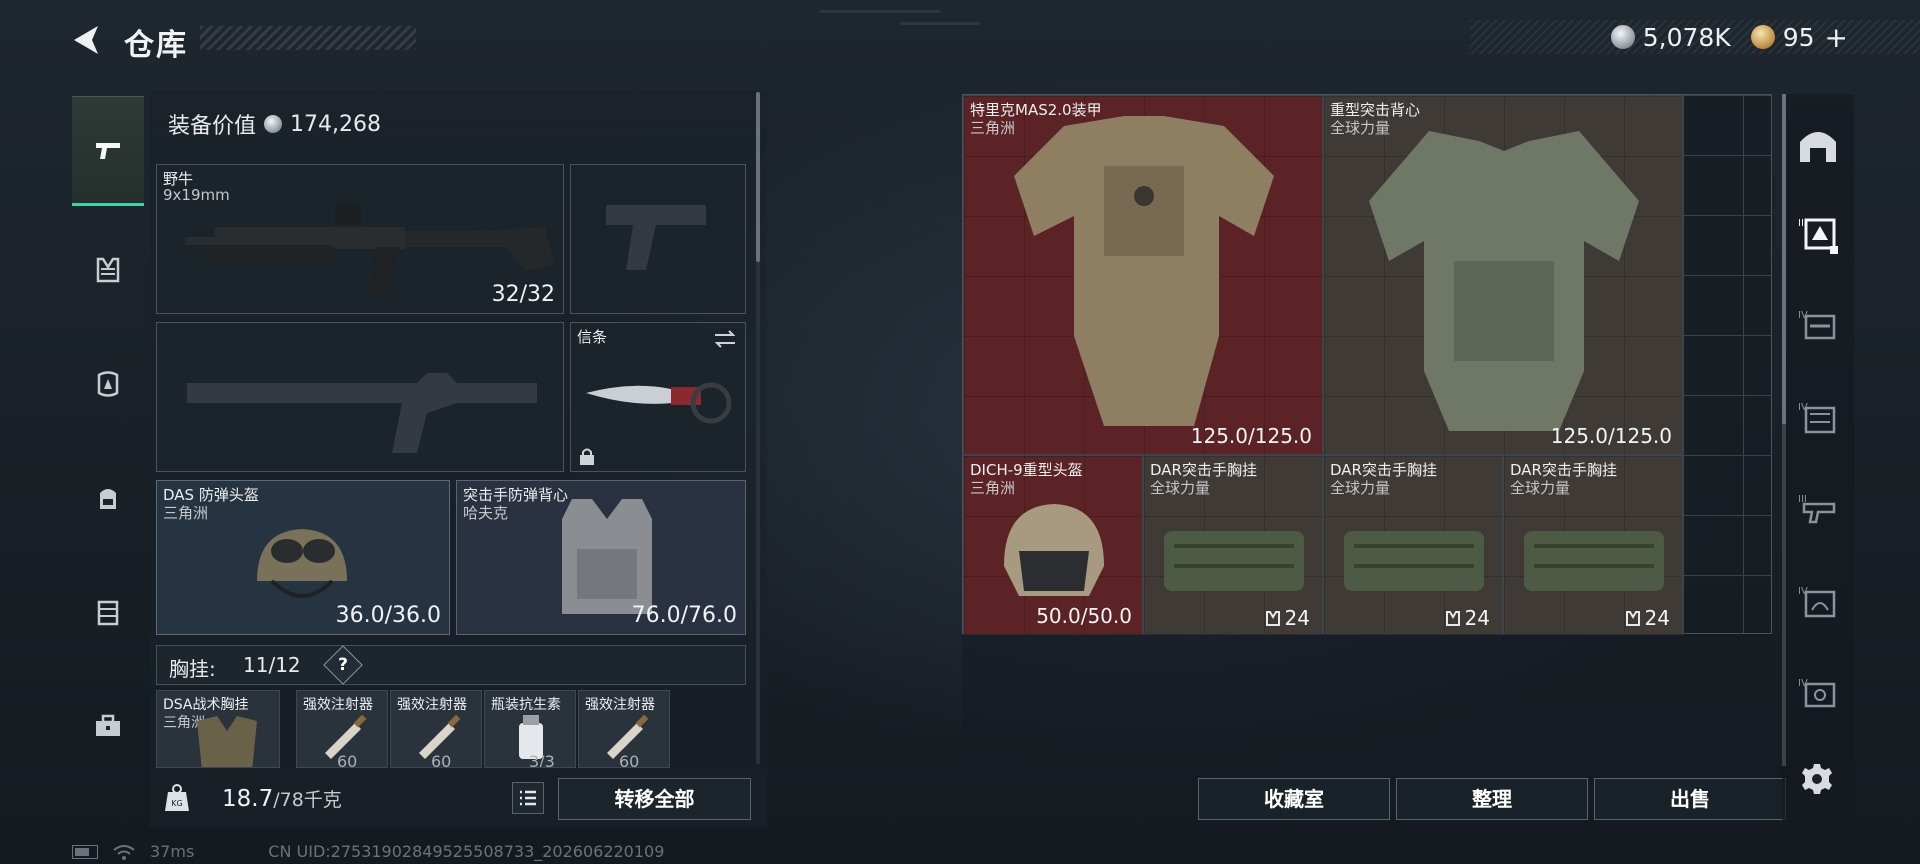 The height and width of the screenshot is (864, 1920). I want to click on swap-icon, so click(725, 339).